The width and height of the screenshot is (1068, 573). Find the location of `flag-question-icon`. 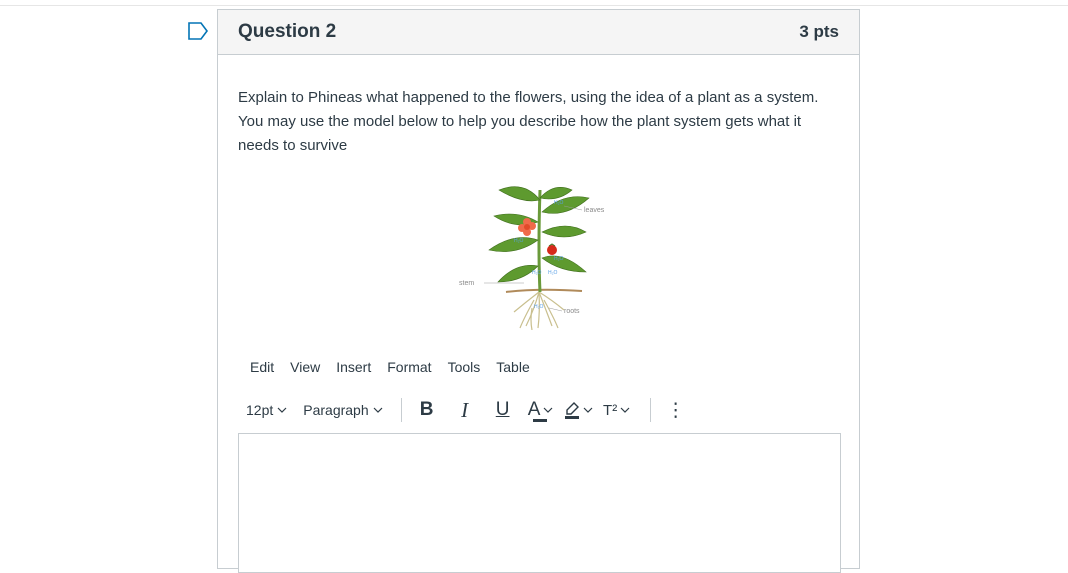

flag-question-icon is located at coordinates (198, 31).